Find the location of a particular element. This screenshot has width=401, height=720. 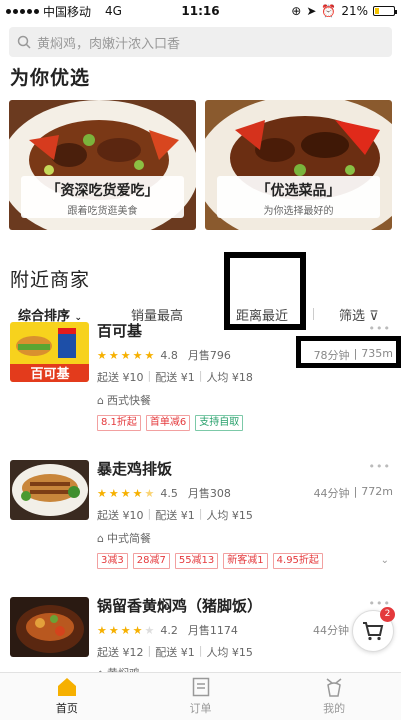

banner-foodie-label: 「资深吃货爱吃」 跟着吃货逛美食 is located at coordinates (102, 197).